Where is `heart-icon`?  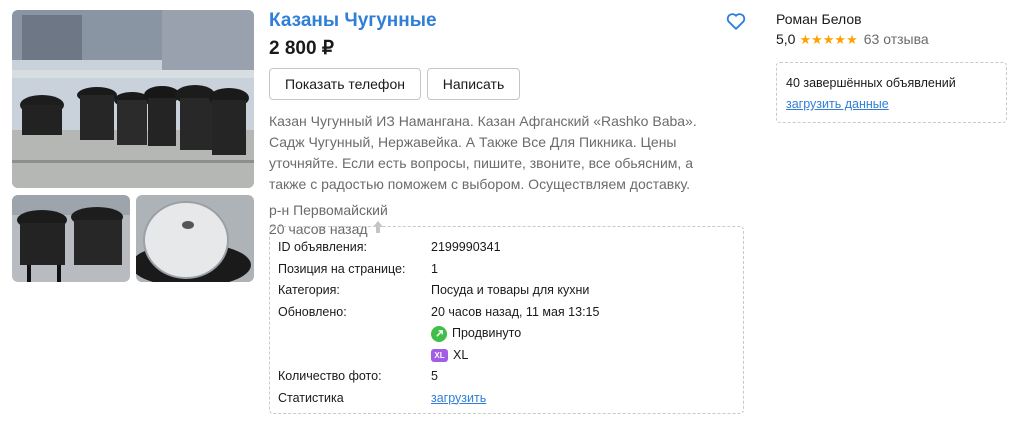 heart-icon is located at coordinates (736, 21).